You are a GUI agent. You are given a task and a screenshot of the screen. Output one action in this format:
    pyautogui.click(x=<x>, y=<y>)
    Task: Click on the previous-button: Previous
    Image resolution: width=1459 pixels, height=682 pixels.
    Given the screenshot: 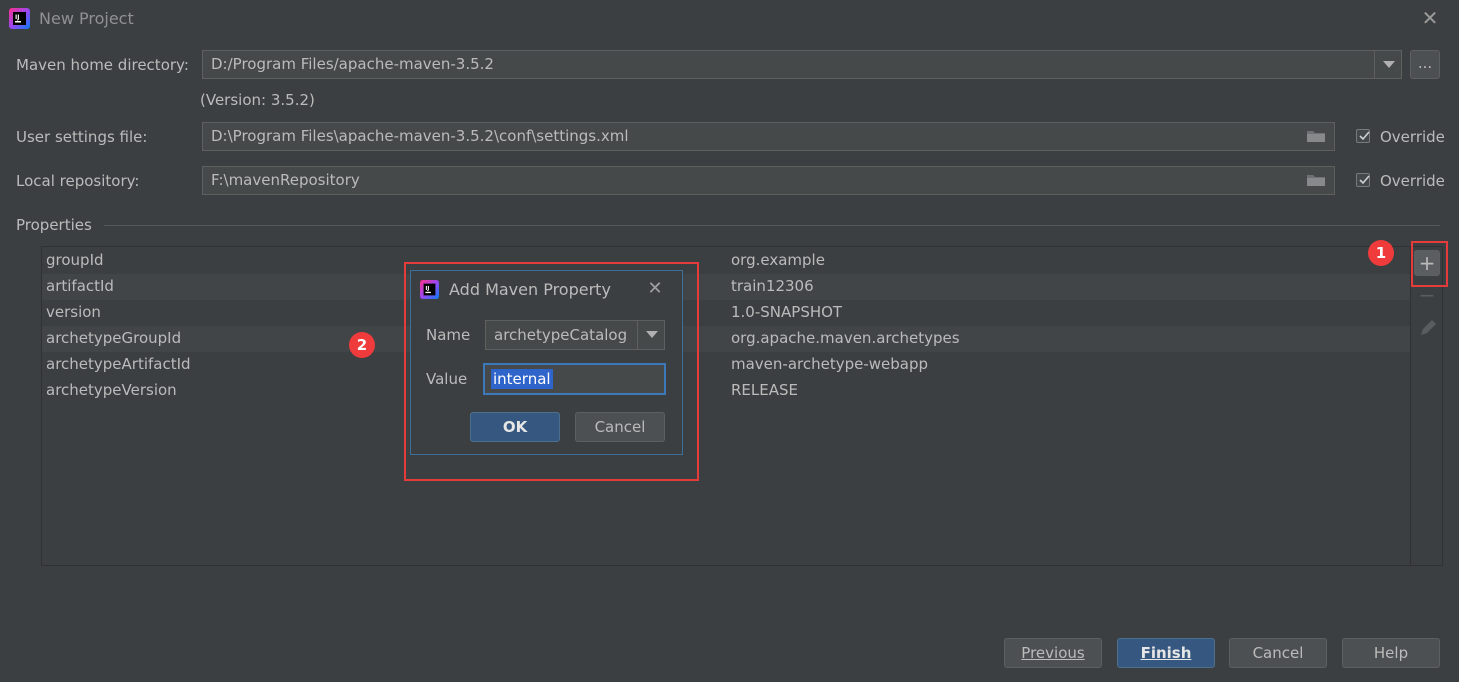 What is the action you would take?
    pyautogui.click(x=1053, y=653)
    